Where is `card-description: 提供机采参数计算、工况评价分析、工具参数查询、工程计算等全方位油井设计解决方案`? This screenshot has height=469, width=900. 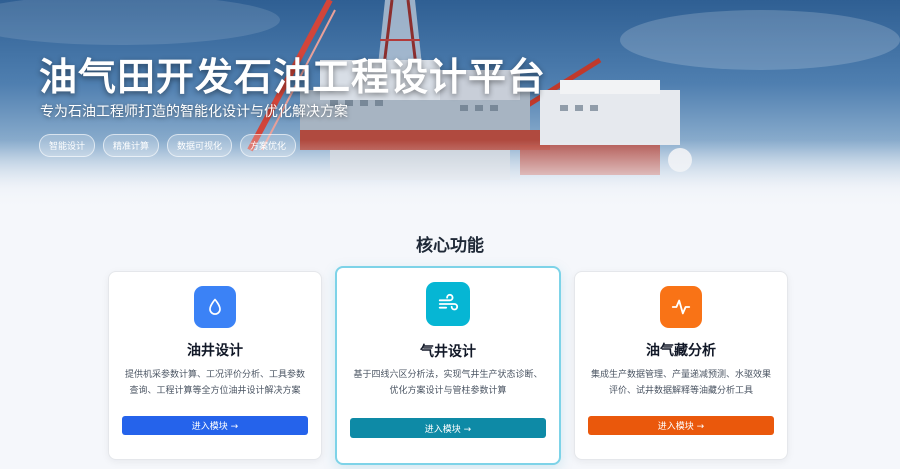 card-description: 提供机采参数计算、工况评价分析、工具参数查询、工程计算等全方位油井设计解决方案 is located at coordinates (214, 383).